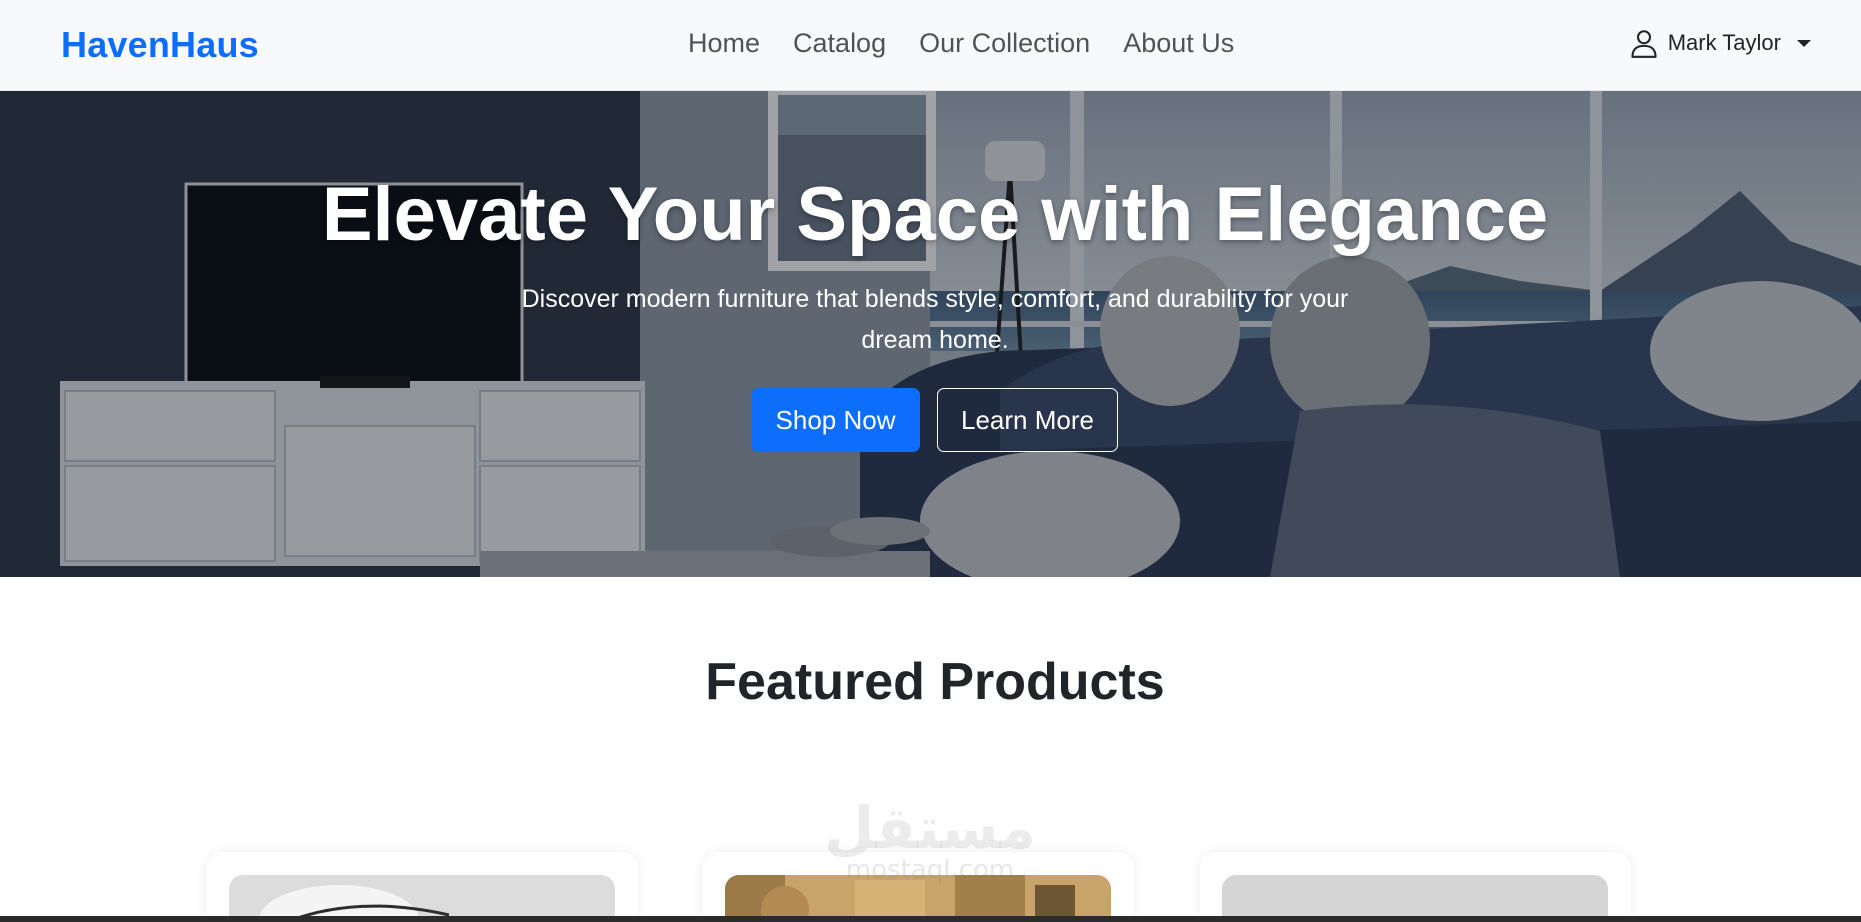 This screenshot has height=922, width=1861. I want to click on shop-now-button: Shop Now, so click(835, 420).